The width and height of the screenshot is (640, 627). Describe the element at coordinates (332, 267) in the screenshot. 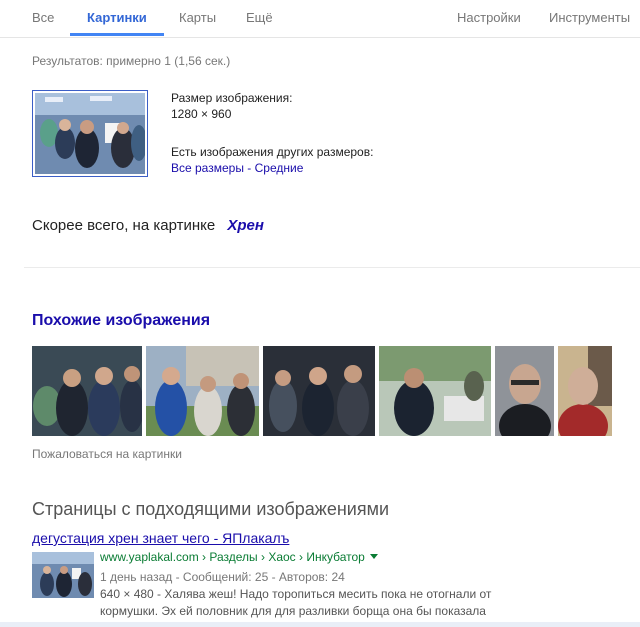

I see `divider` at that location.